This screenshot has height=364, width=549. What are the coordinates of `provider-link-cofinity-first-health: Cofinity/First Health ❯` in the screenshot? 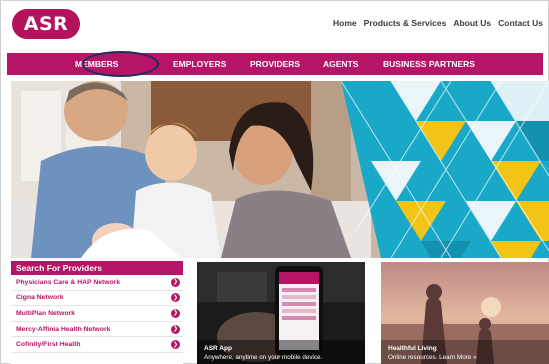 It's located at (97, 345).